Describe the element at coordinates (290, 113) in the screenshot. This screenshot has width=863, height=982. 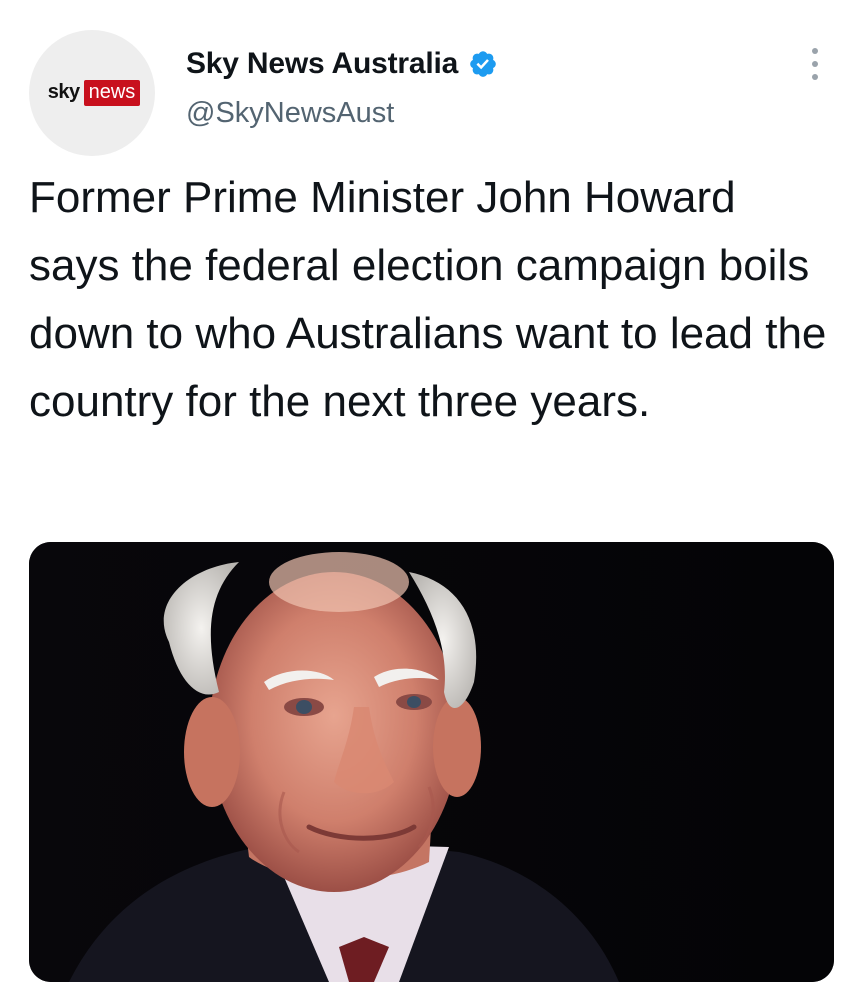
I see `user-handle: @SkyNewsAust` at that location.